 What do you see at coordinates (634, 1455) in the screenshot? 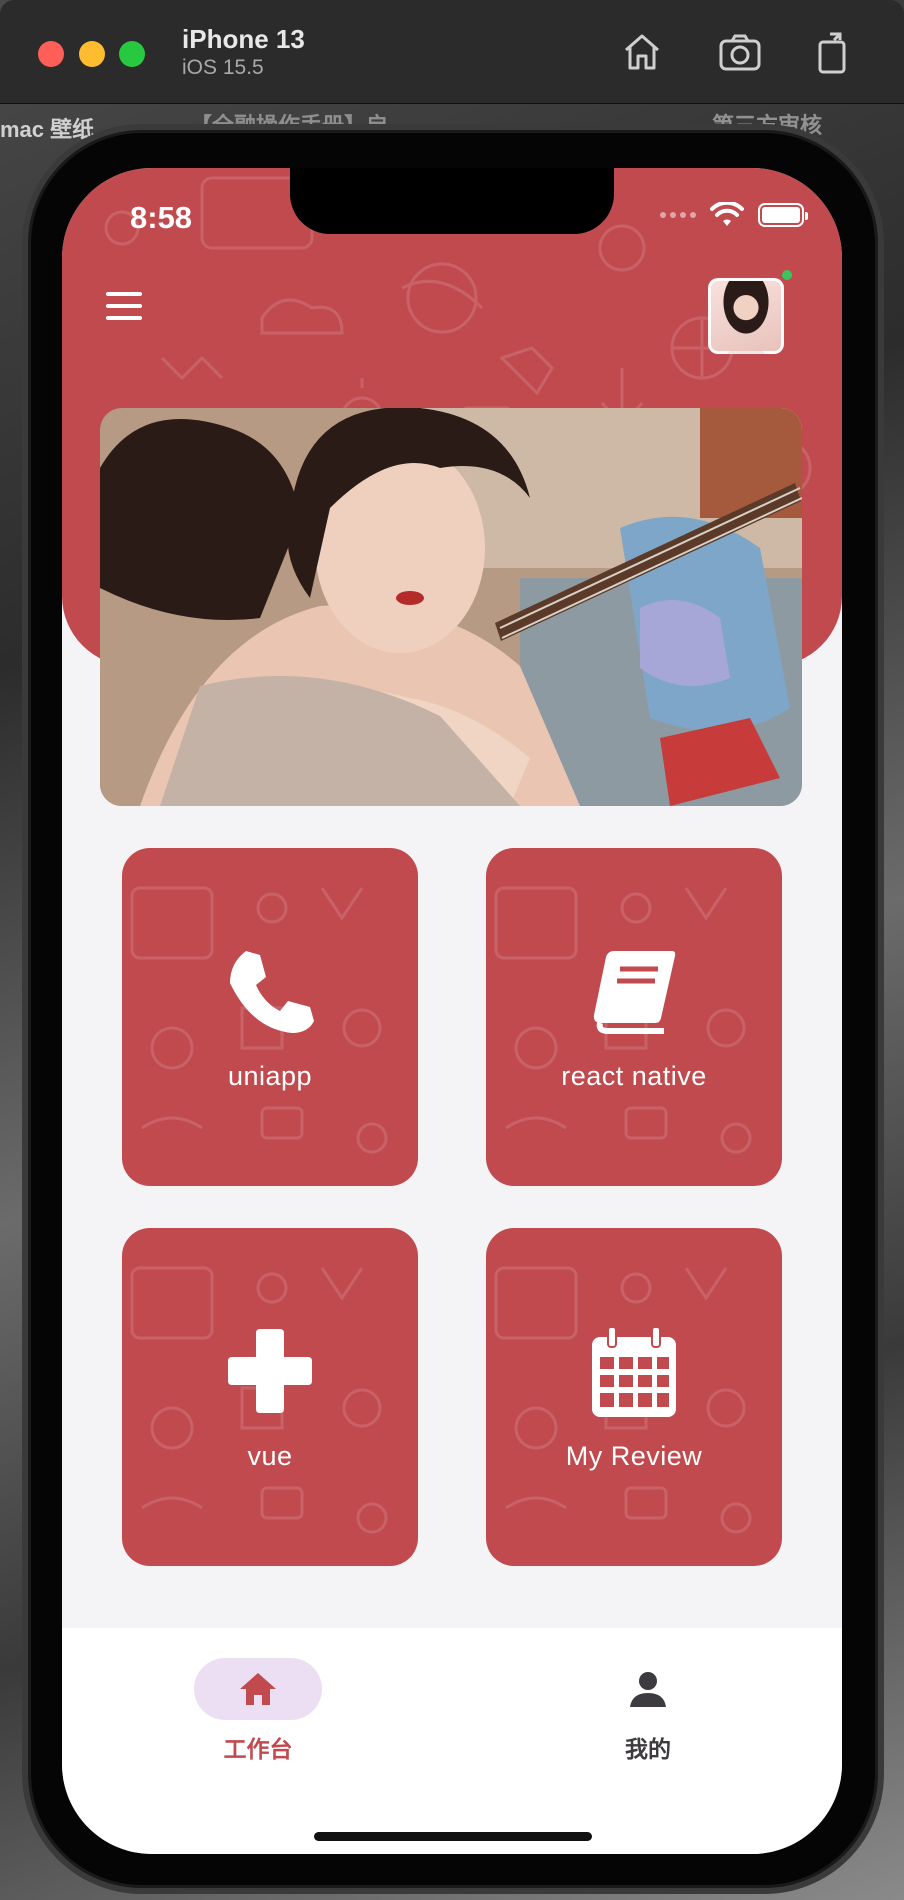
I see `tile-label: My Review` at bounding box center [634, 1455].